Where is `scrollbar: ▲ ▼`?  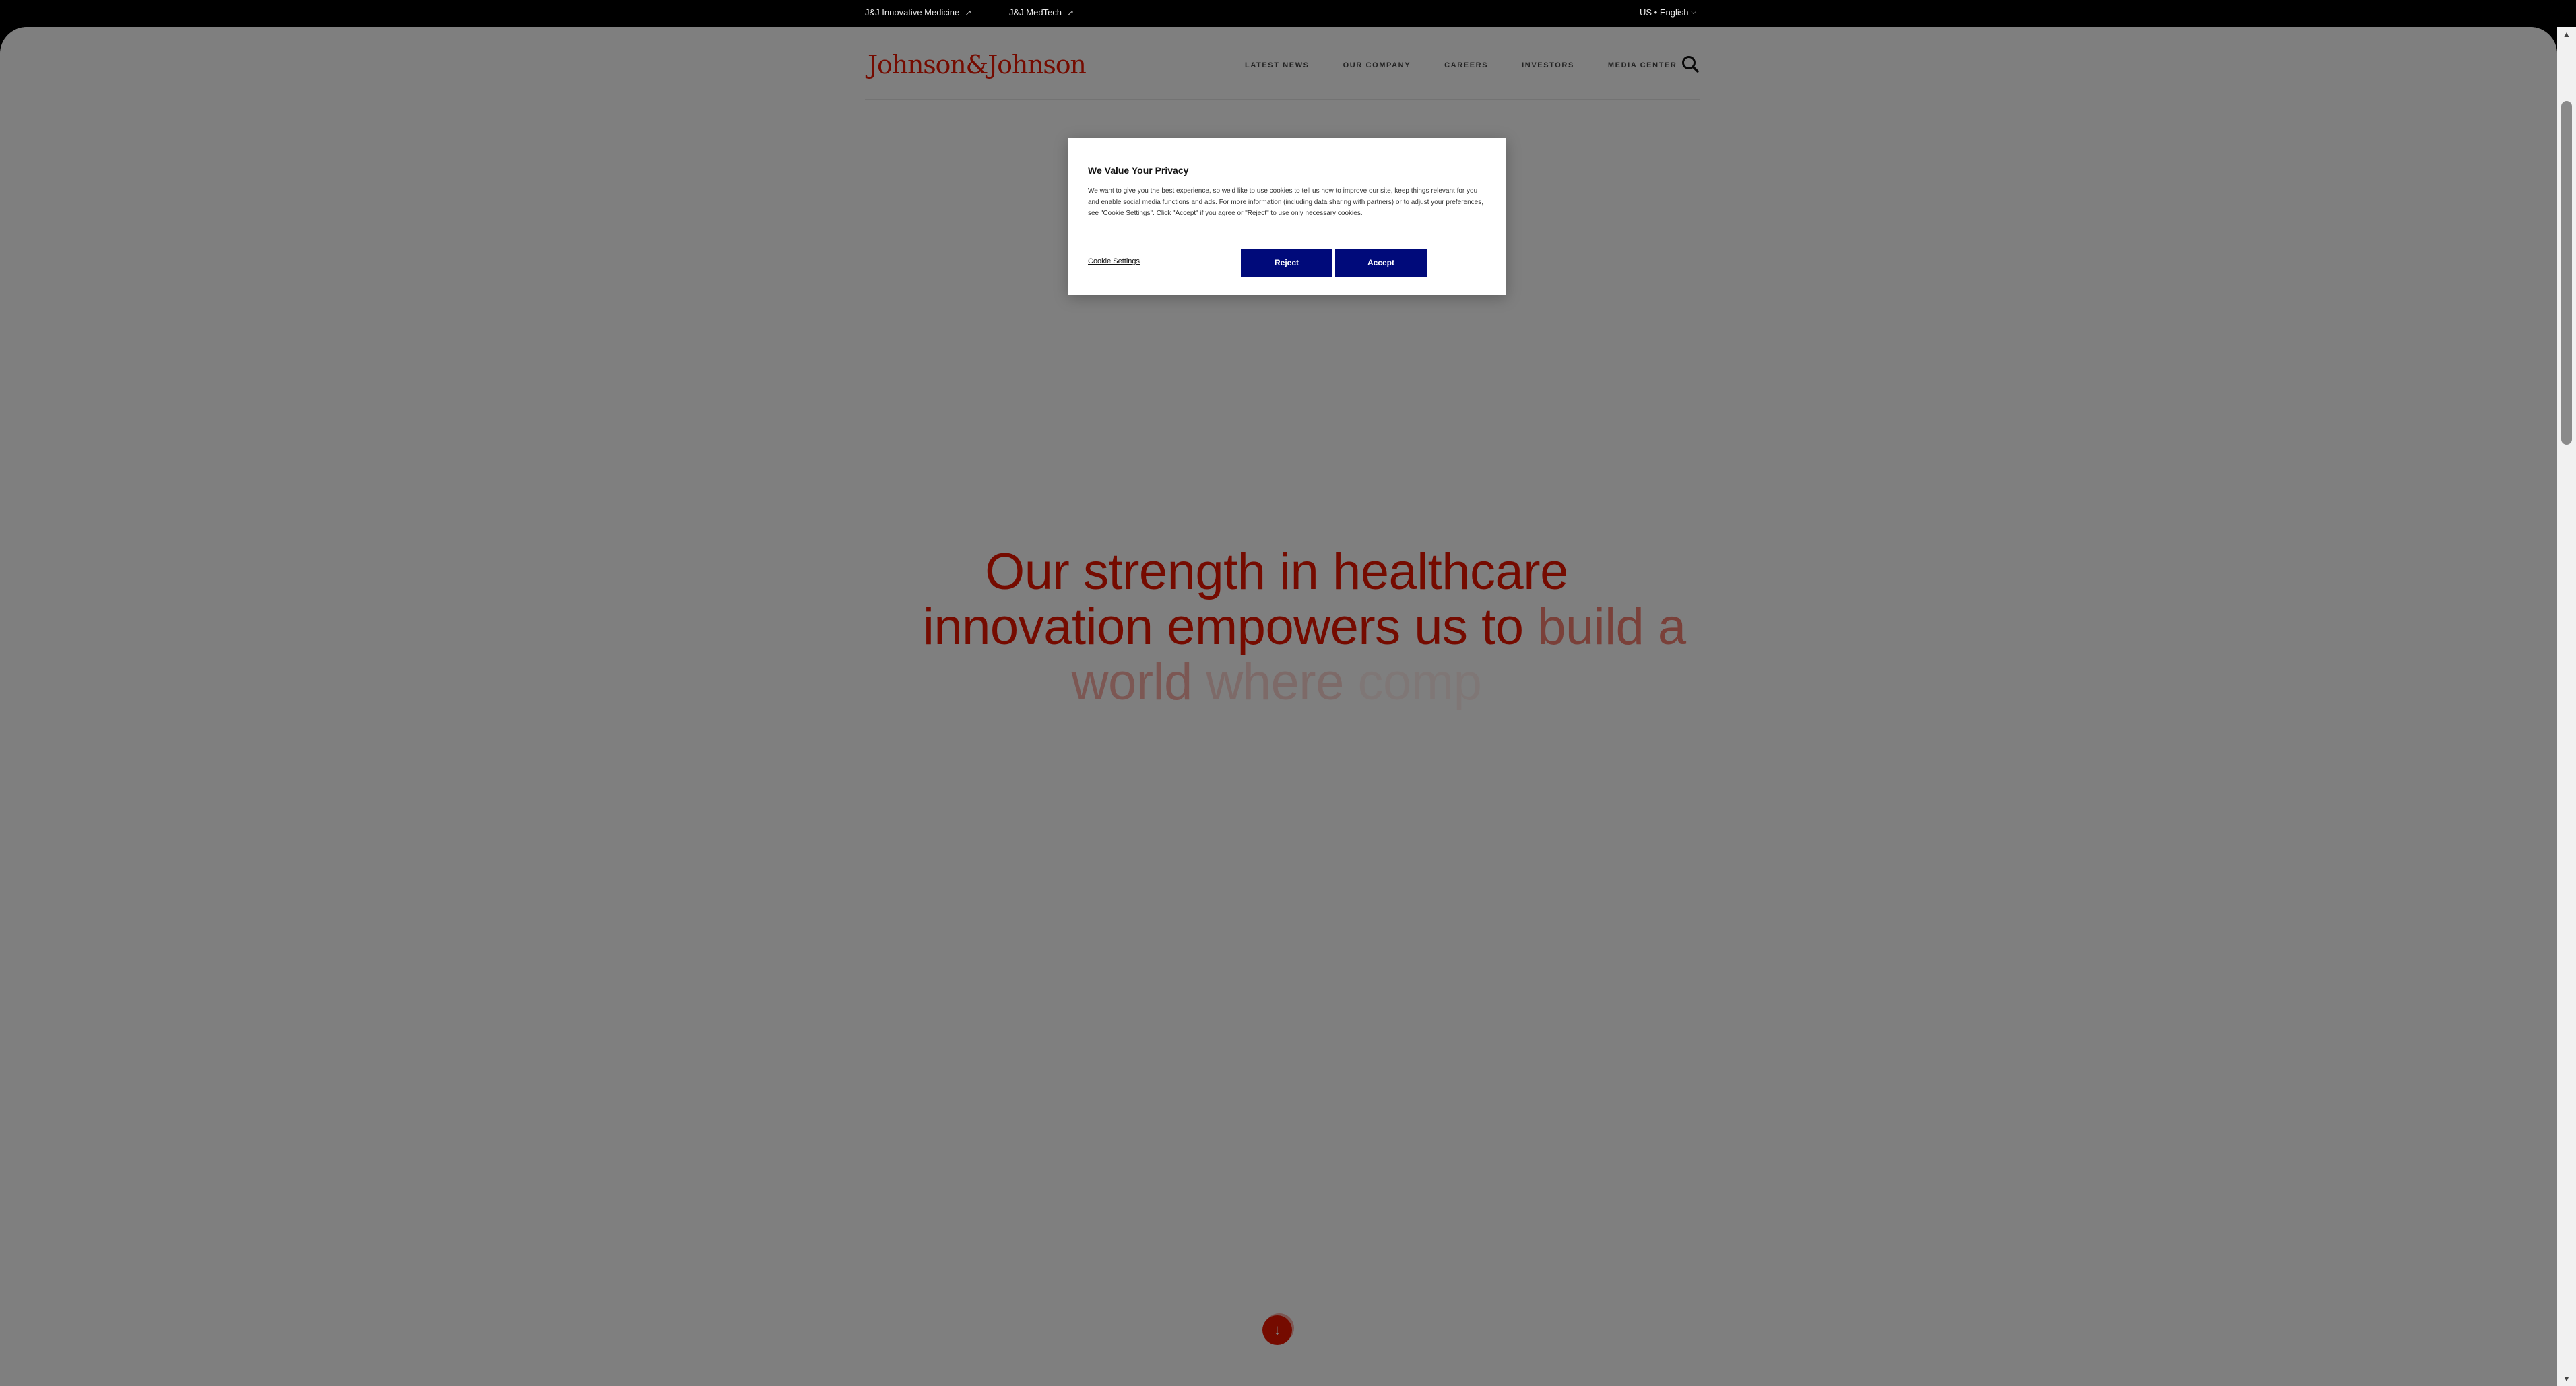
scrollbar: ▲ ▼ is located at coordinates (2566, 706).